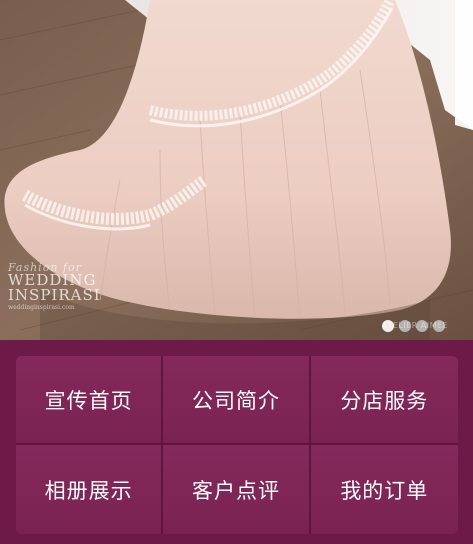 The height and width of the screenshot is (544, 473). Describe the element at coordinates (90, 489) in the screenshot. I see `menu-item-album: 相册展示` at that location.